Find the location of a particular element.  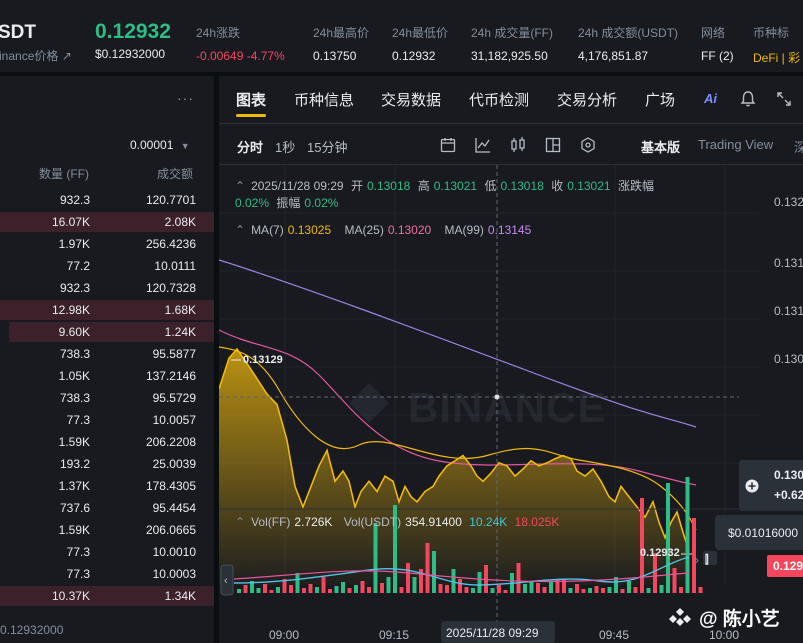

settings-hexagon-icon is located at coordinates (588, 145).